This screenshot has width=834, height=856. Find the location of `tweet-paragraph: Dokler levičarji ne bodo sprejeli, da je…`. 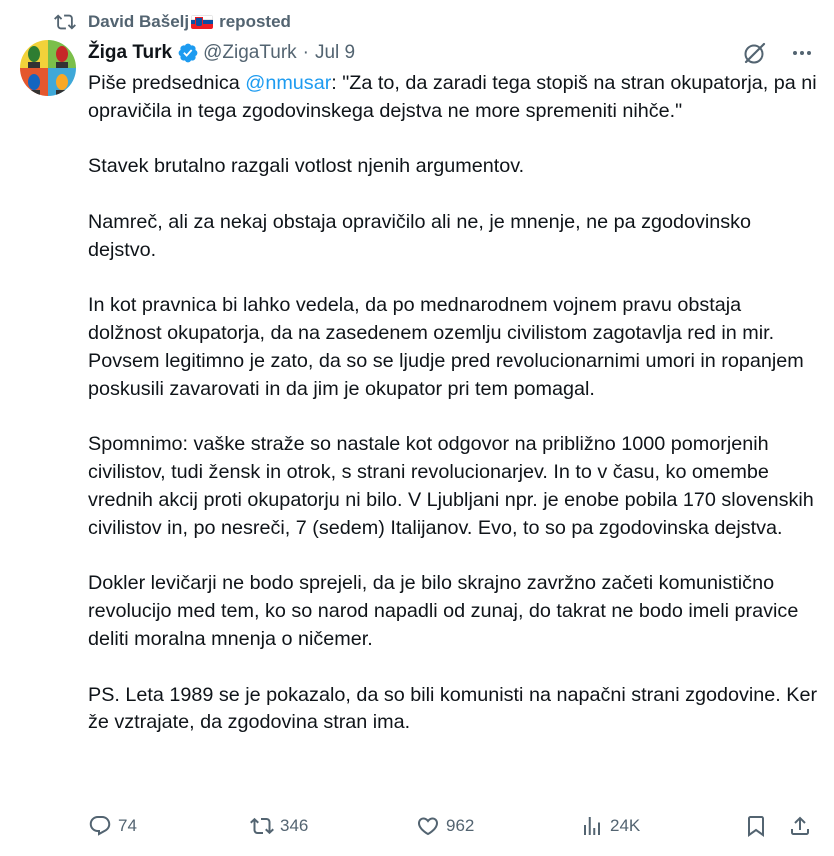

tweet-paragraph: Dokler levičarji ne bodo sprejeli, da je… is located at coordinates (443, 611).